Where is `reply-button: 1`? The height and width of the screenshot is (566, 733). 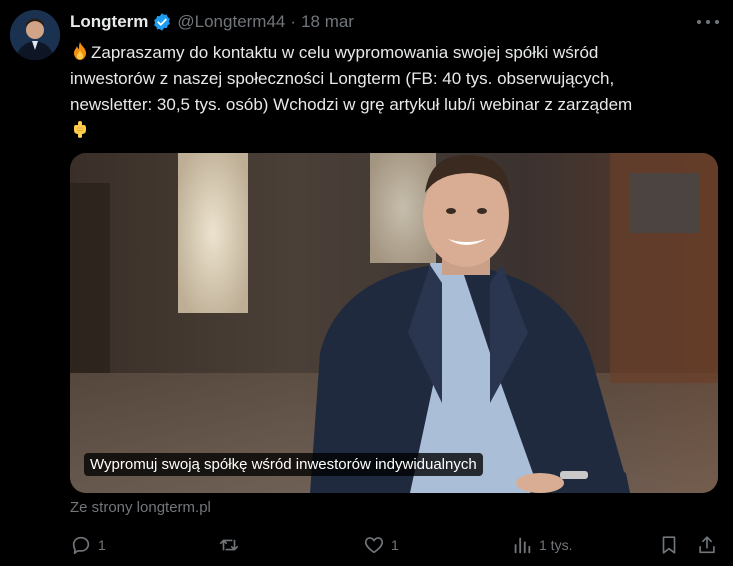 reply-button: 1 is located at coordinates (88, 545).